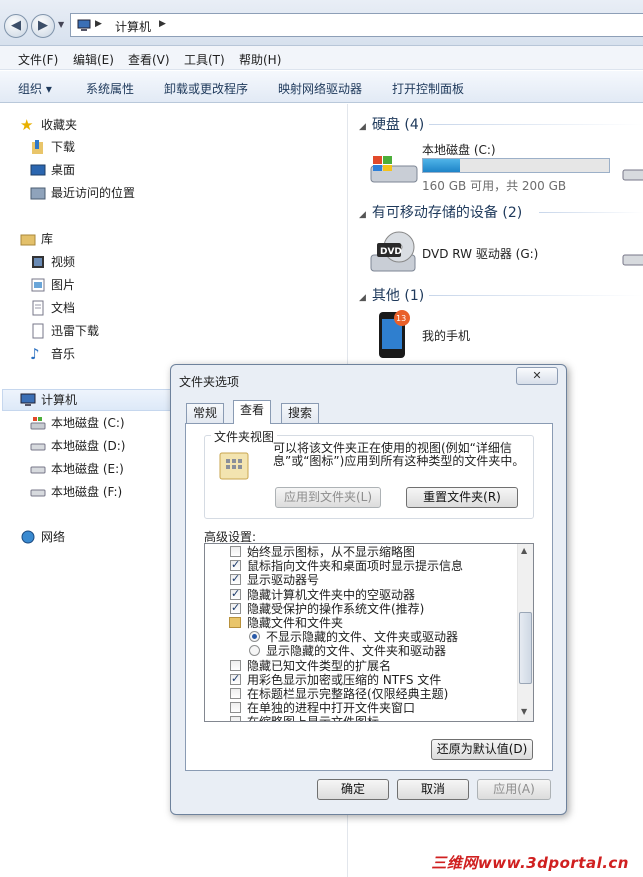  Describe the element at coordinates (38, 193) in the screenshot. I see `recent-places-icon` at that location.